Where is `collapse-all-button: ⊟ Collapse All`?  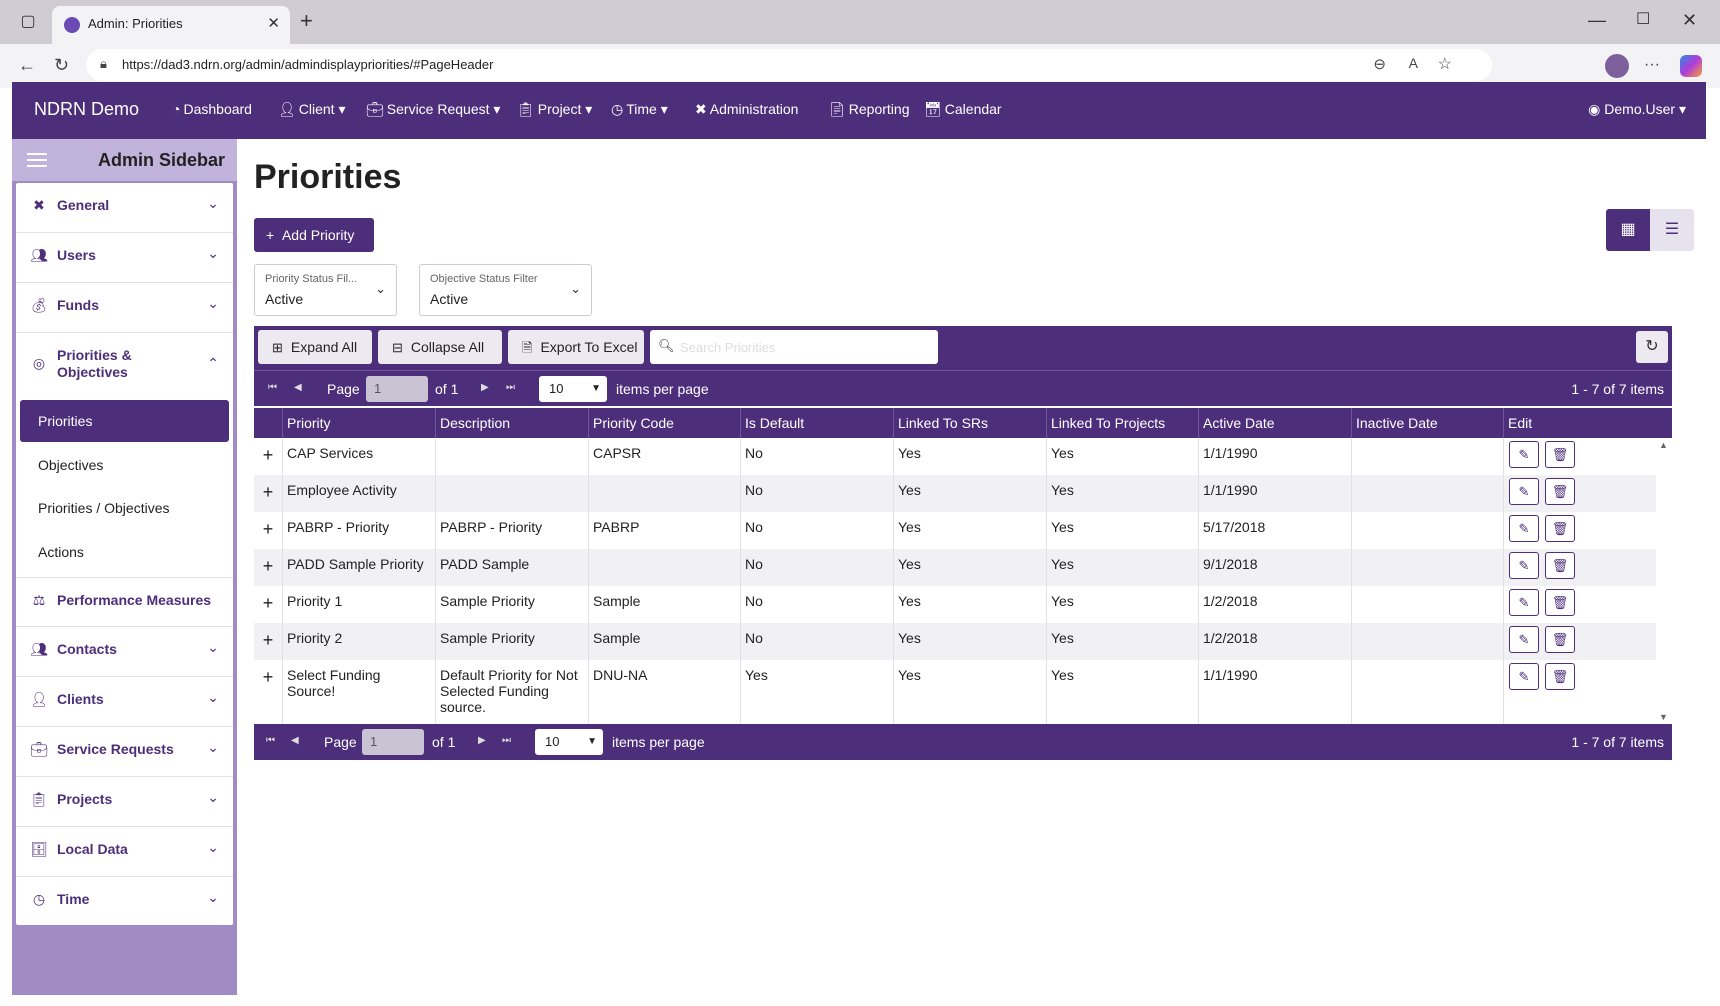
collapse-all-button: ⊟ Collapse All is located at coordinates (440, 347).